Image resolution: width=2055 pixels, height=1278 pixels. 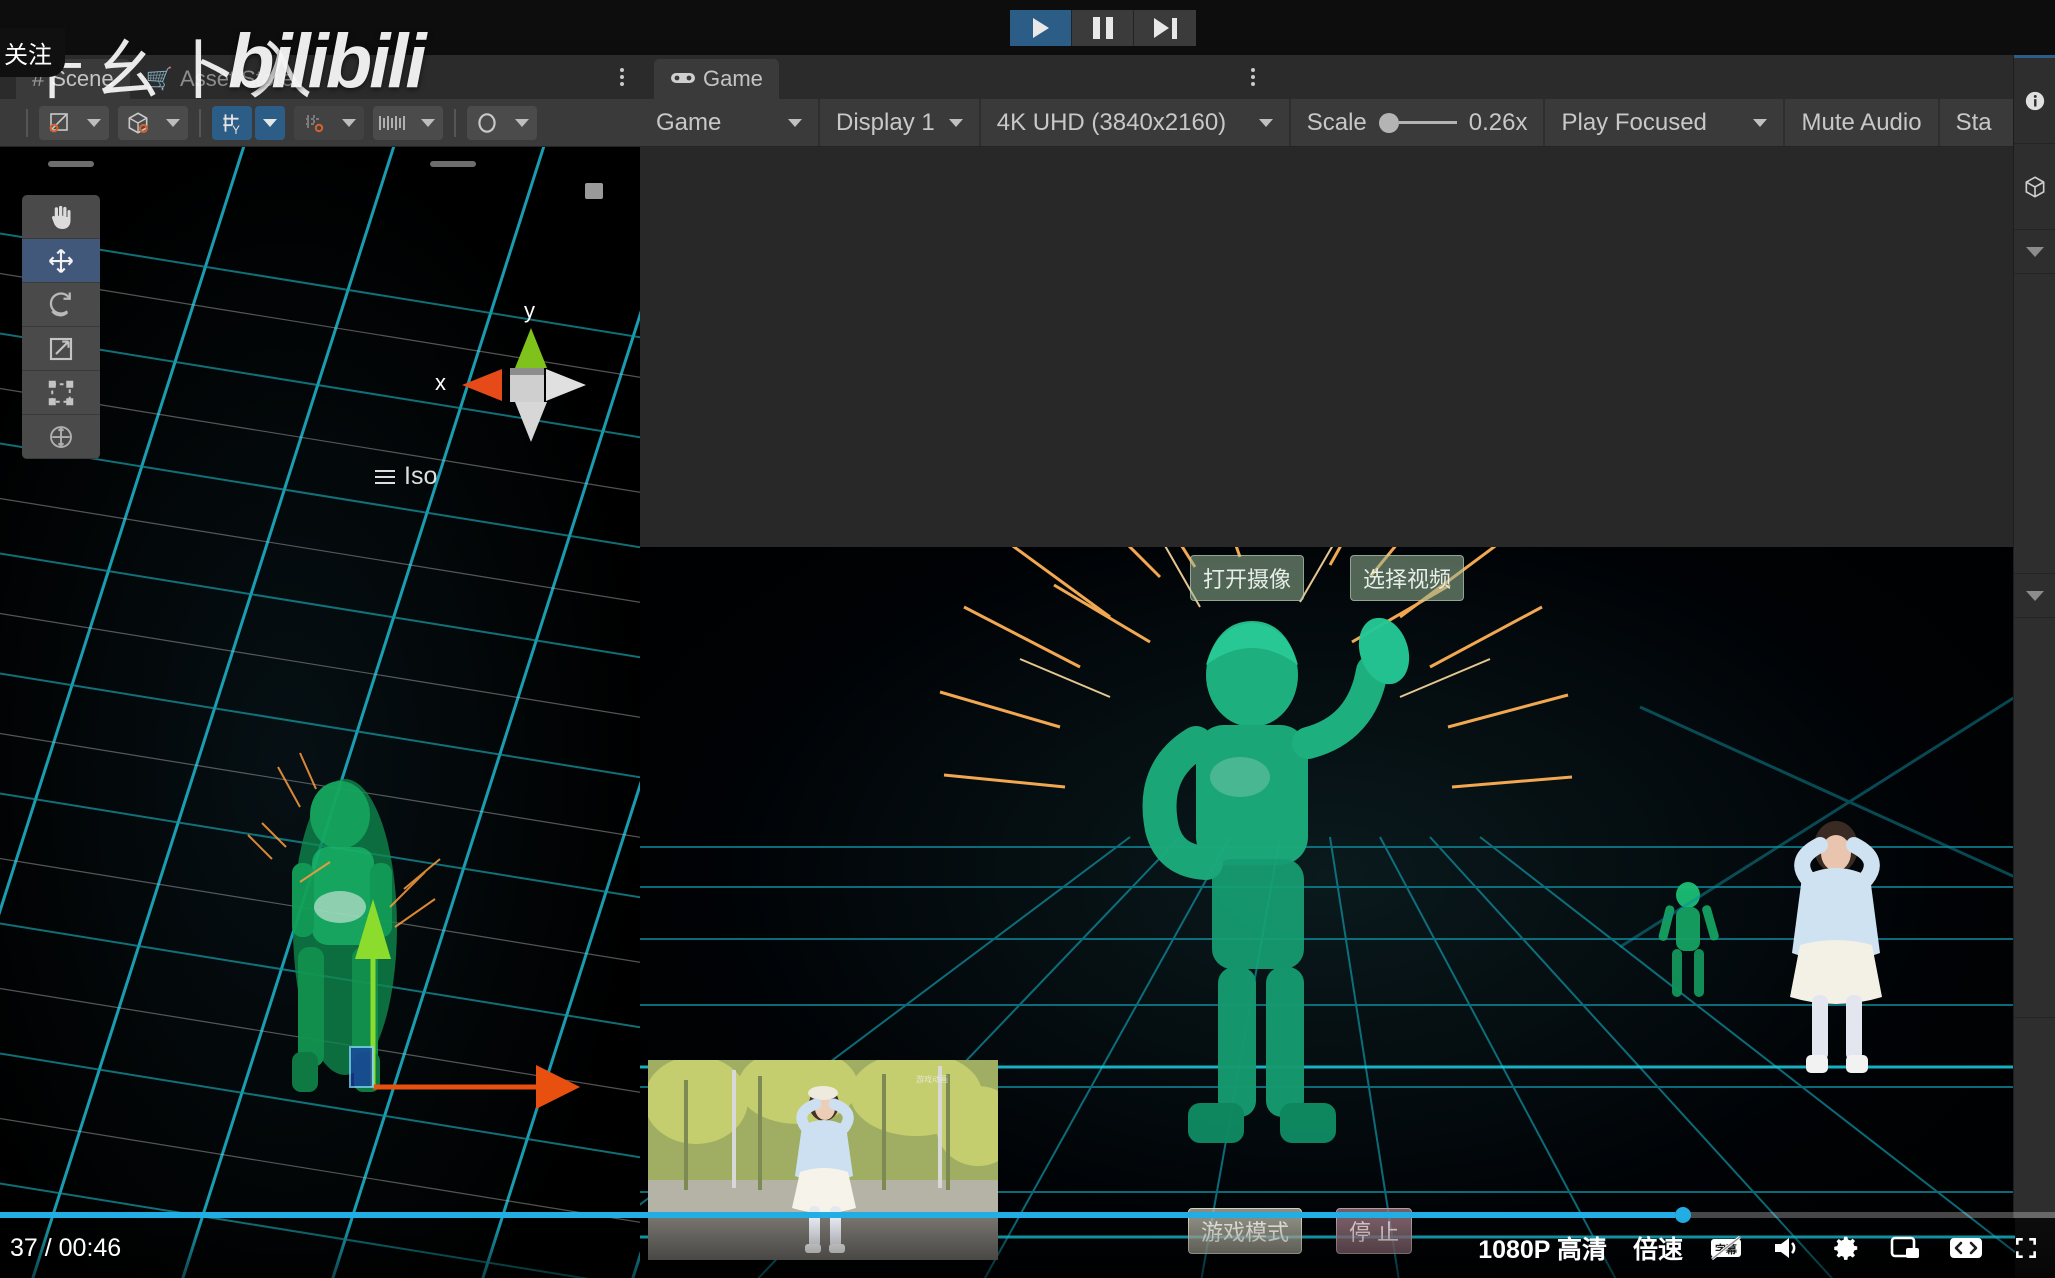 I want to click on chevron-down-icon, so click(x=1760, y=122).